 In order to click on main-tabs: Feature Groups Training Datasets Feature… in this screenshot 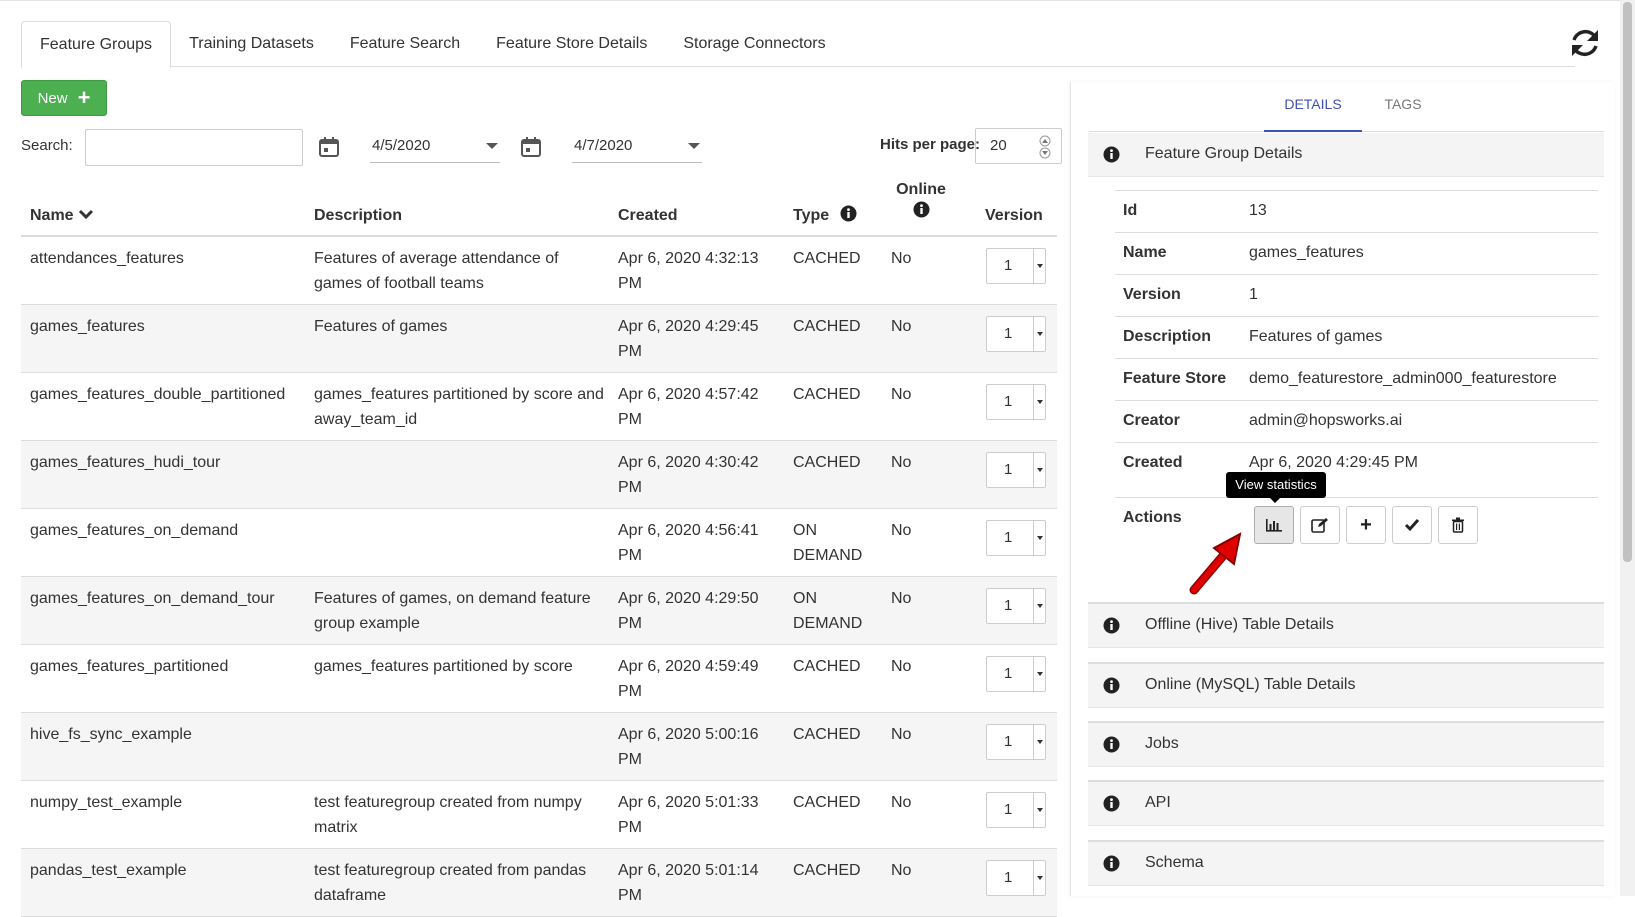, I will do `click(798, 44)`.